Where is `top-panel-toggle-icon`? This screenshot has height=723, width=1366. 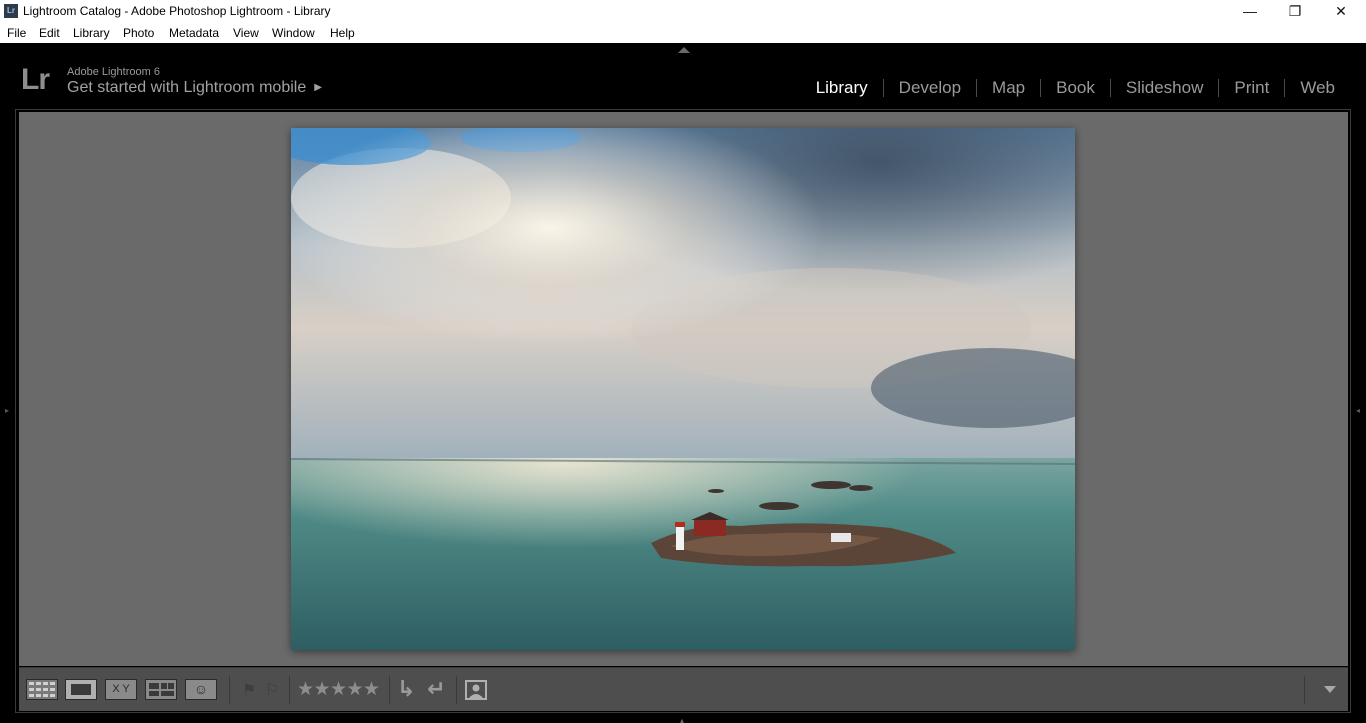 top-panel-toggle-icon is located at coordinates (684, 50).